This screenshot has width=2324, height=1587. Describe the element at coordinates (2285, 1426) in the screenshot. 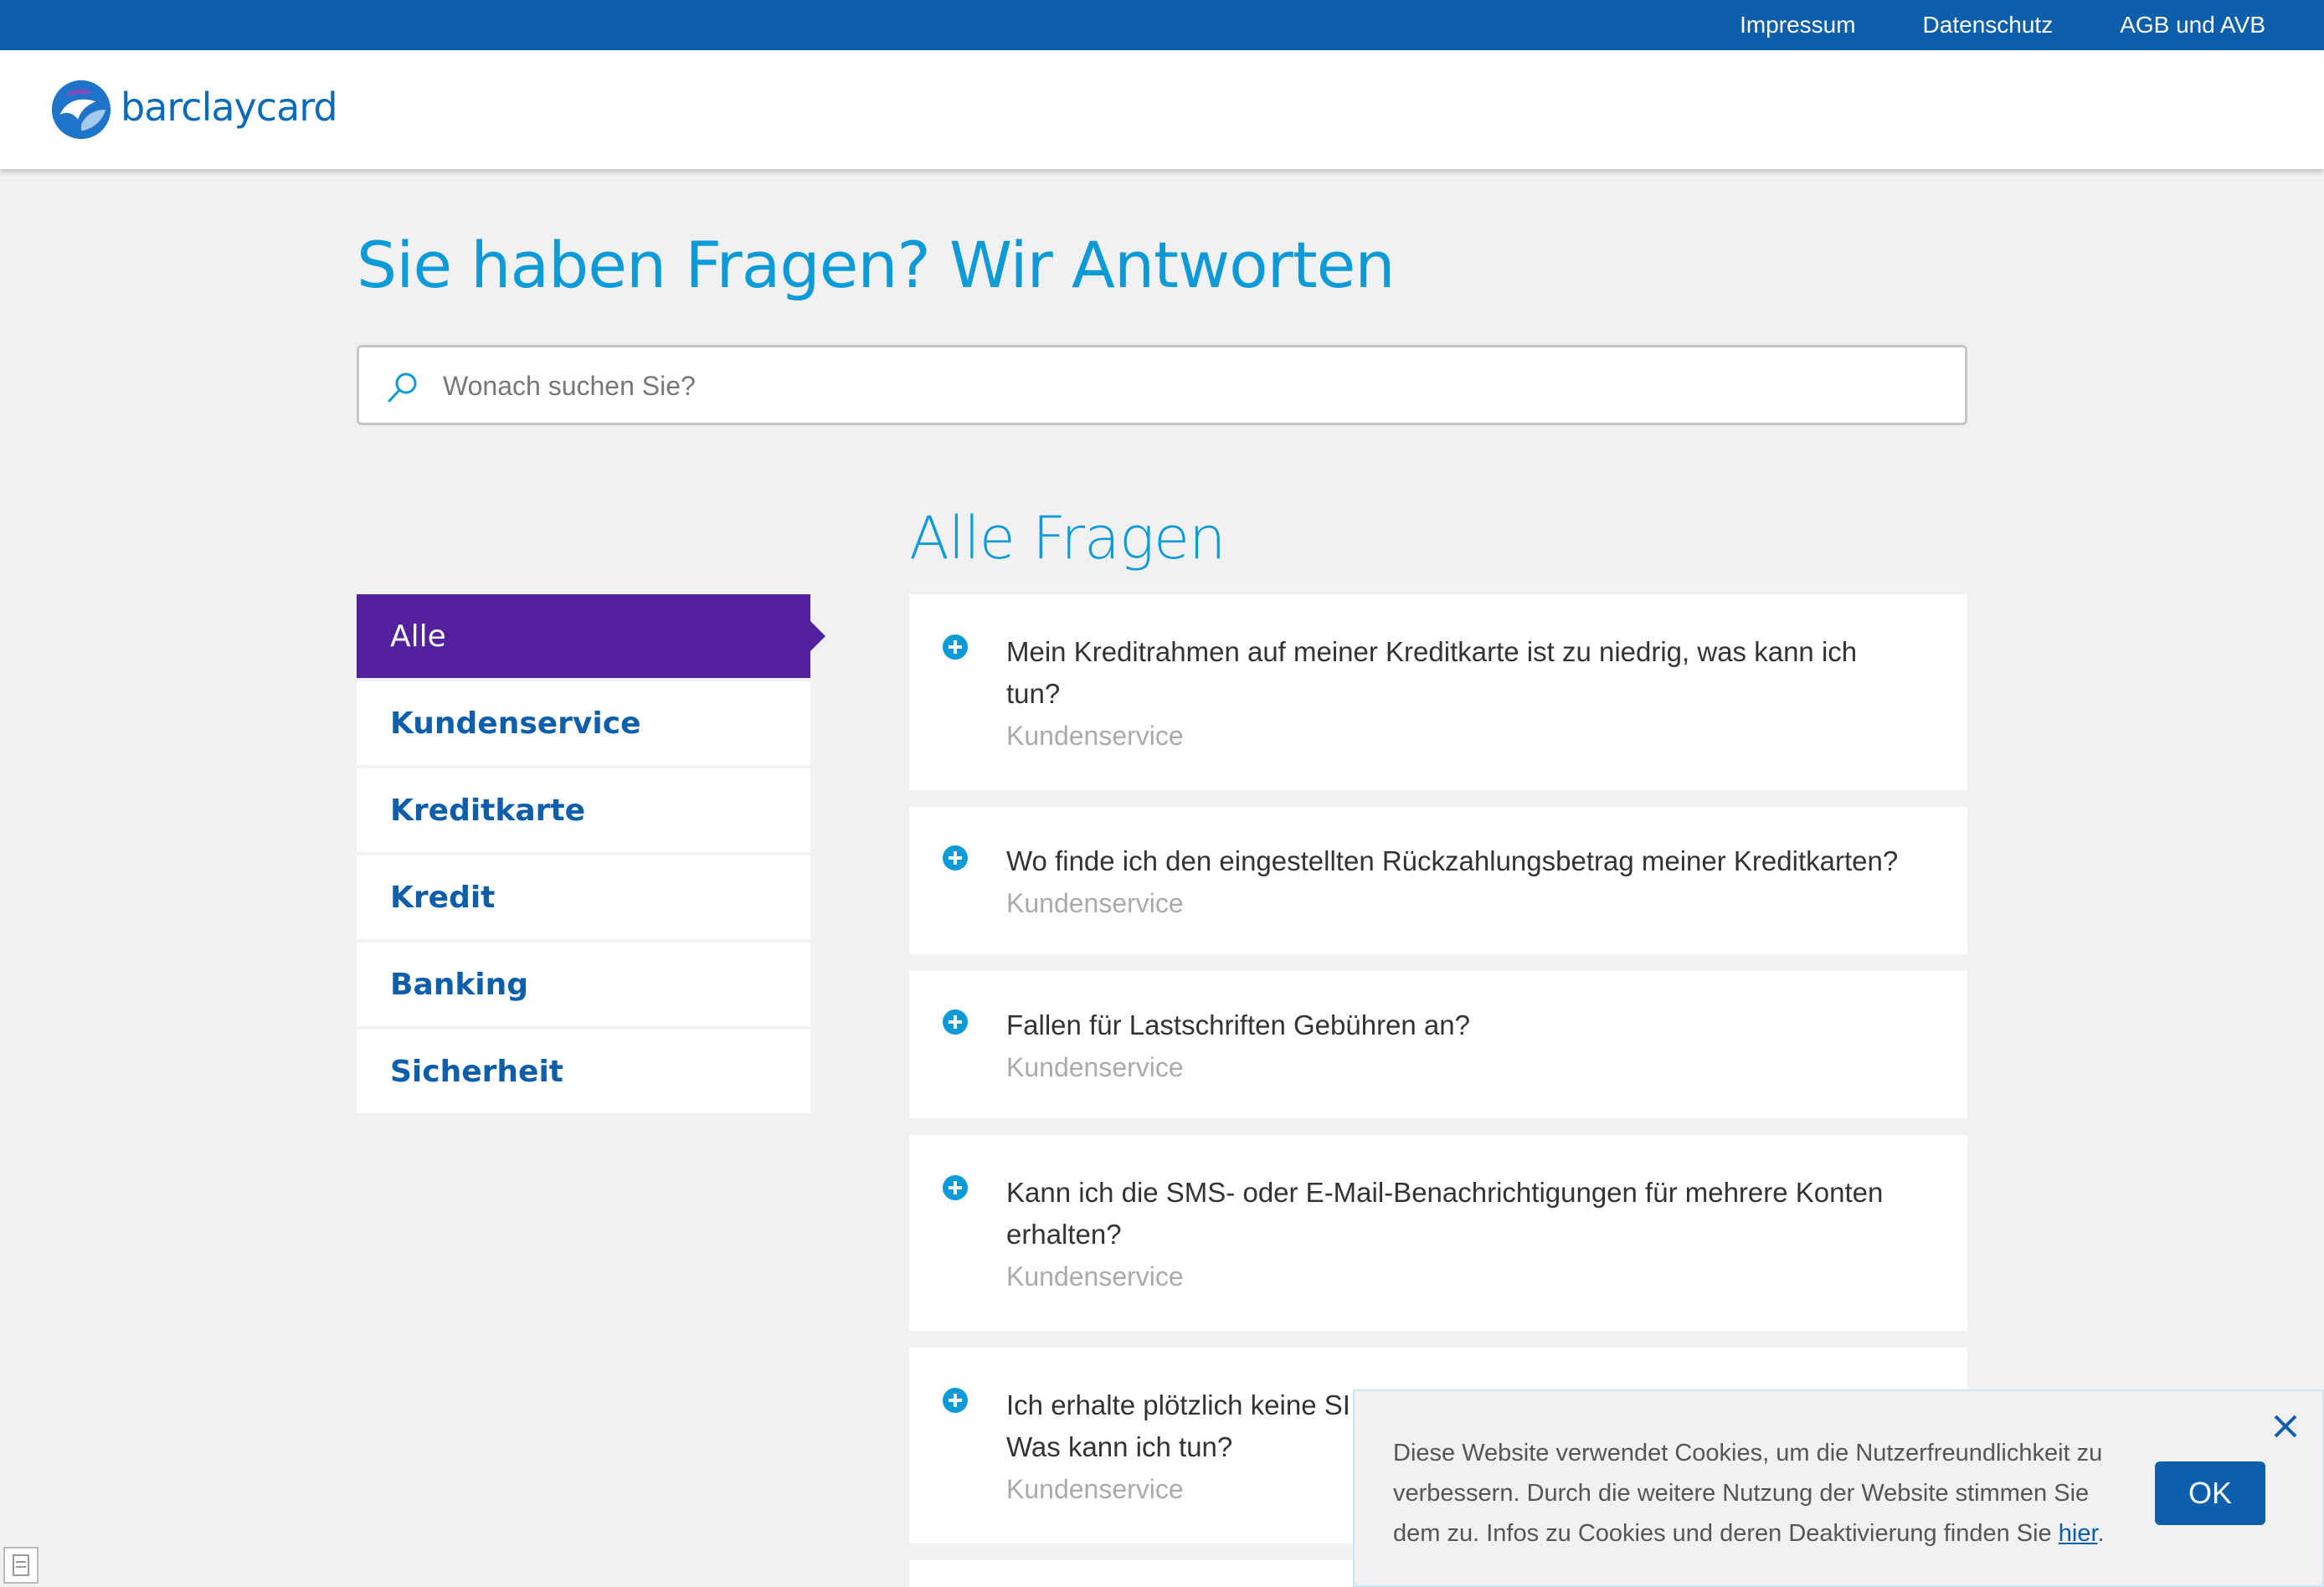

I see `close-icon` at that location.